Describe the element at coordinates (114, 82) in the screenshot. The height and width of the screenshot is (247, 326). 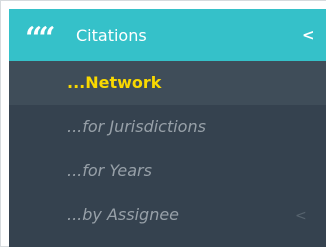
I see `submenu-item-label: ...Network` at that location.